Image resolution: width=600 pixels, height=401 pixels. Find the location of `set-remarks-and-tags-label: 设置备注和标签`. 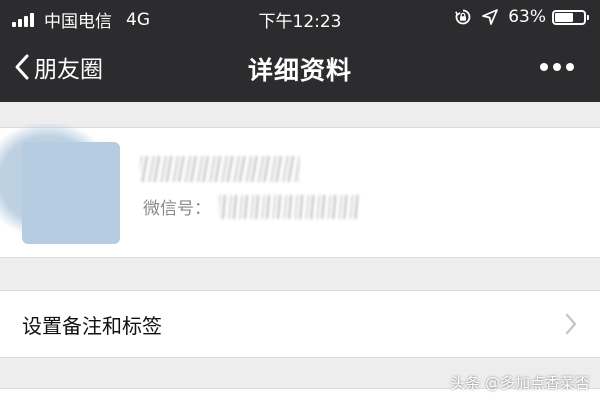

set-remarks-and-tags-label: 设置备注和标签 is located at coordinates (92, 326).